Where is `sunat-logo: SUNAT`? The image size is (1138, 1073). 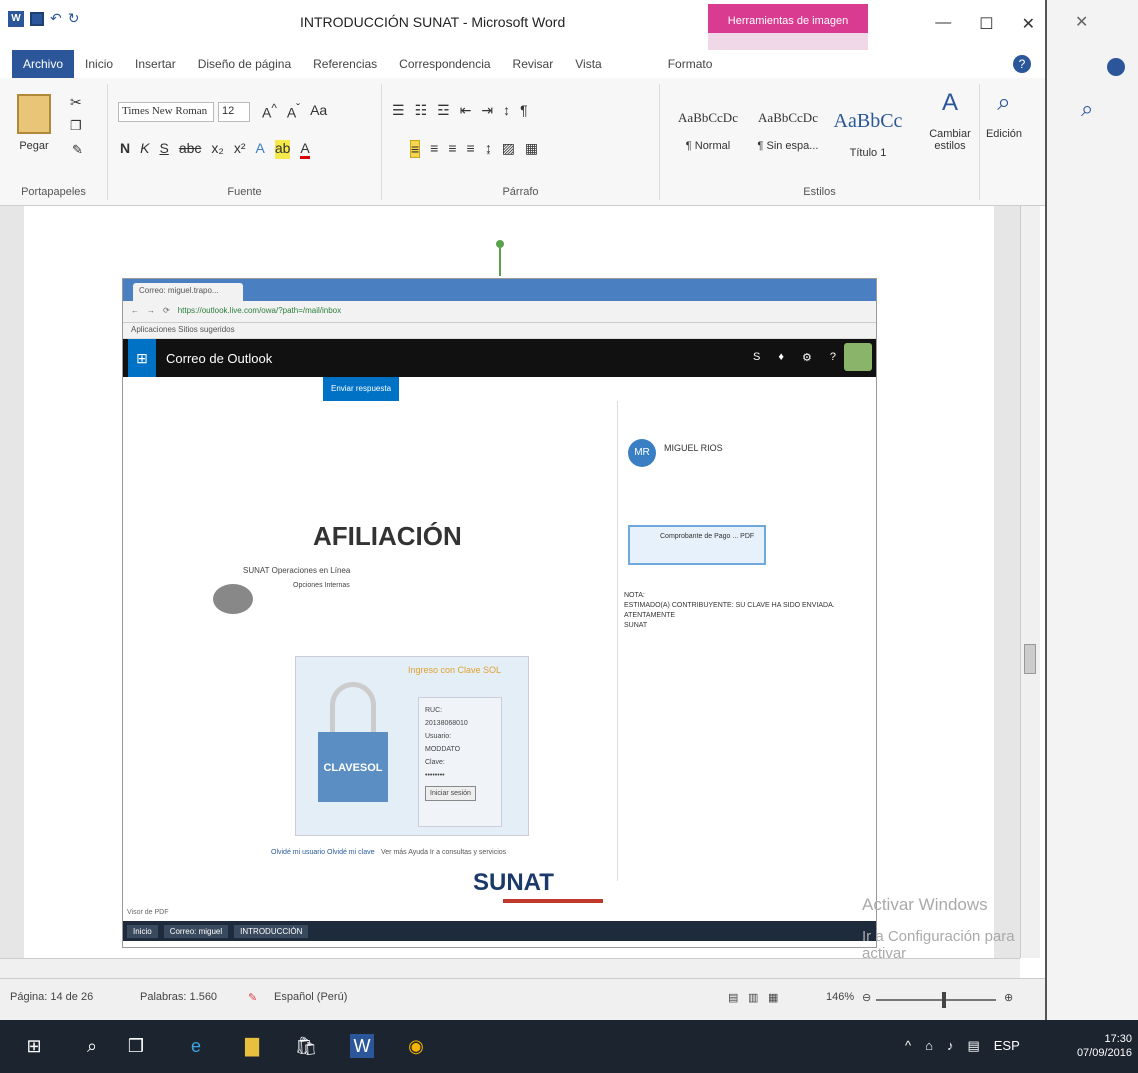 sunat-logo: SUNAT is located at coordinates (513, 882).